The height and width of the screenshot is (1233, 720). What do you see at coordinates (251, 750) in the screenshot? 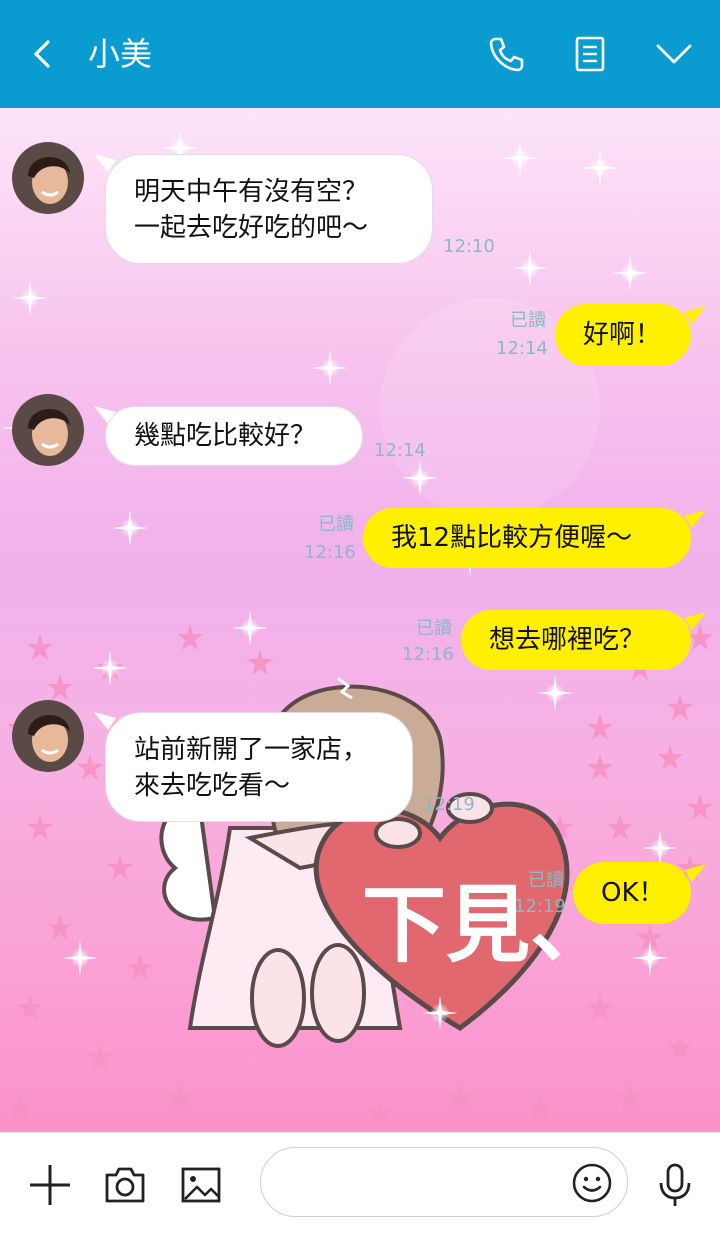
I see `message-text: 站前新開了一家店，` at bounding box center [251, 750].